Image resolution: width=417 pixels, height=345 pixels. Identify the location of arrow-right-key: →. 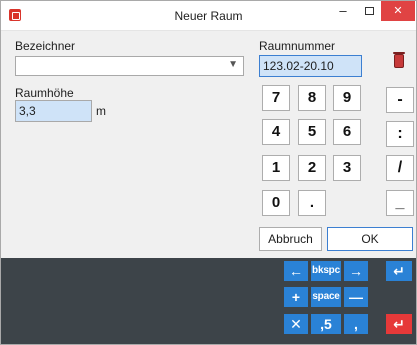
(356, 271).